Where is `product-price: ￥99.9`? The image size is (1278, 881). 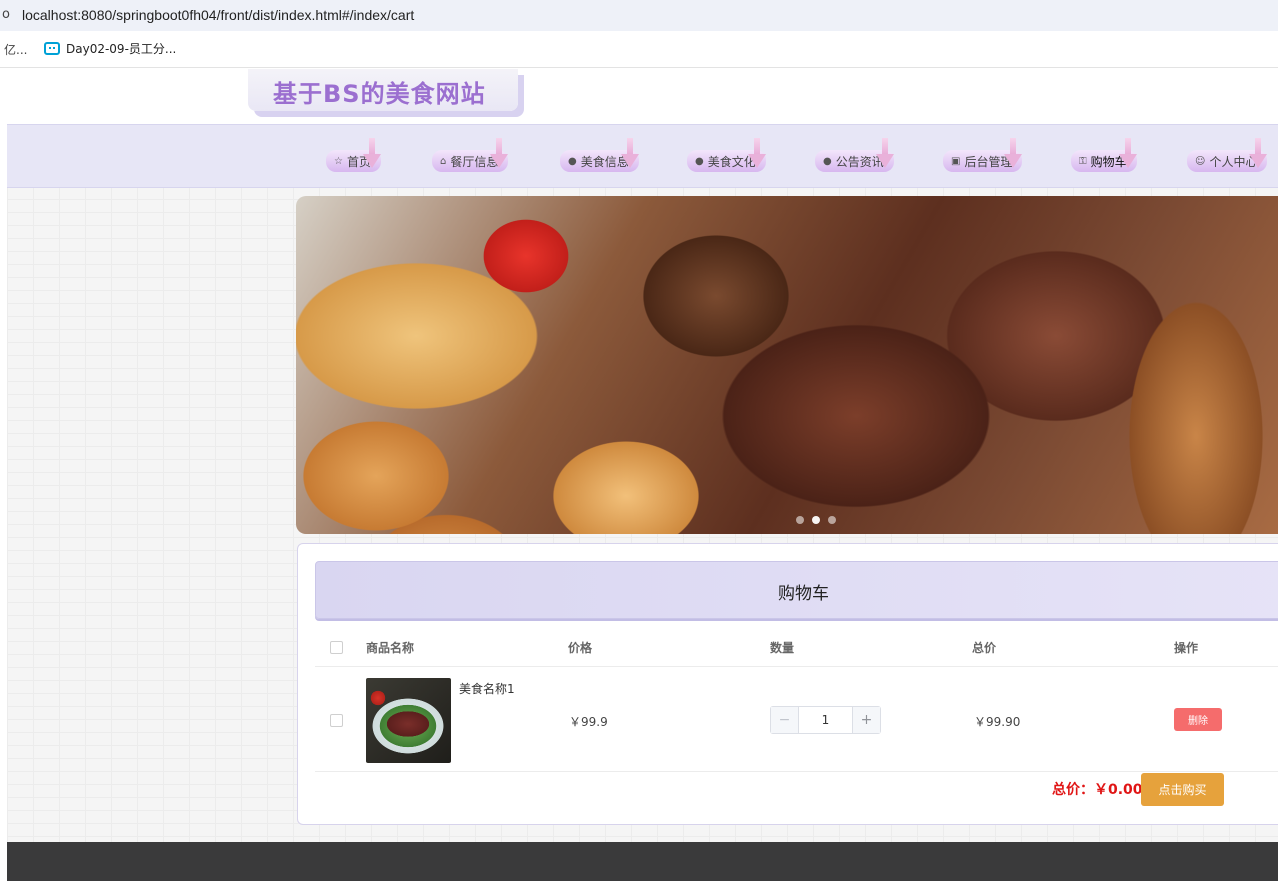
product-price: ￥99.9 is located at coordinates (588, 722).